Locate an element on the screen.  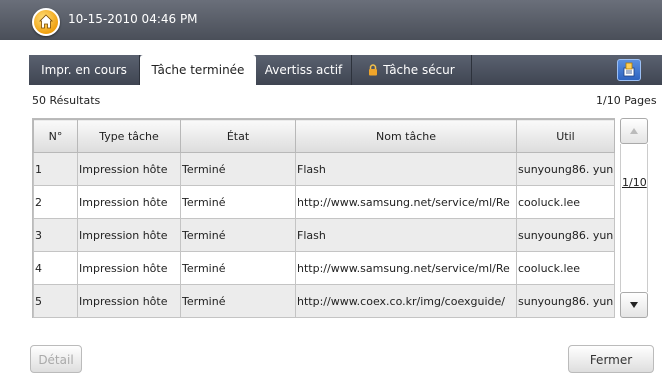
page-count: 1/10 Pages is located at coordinates (626, 100).